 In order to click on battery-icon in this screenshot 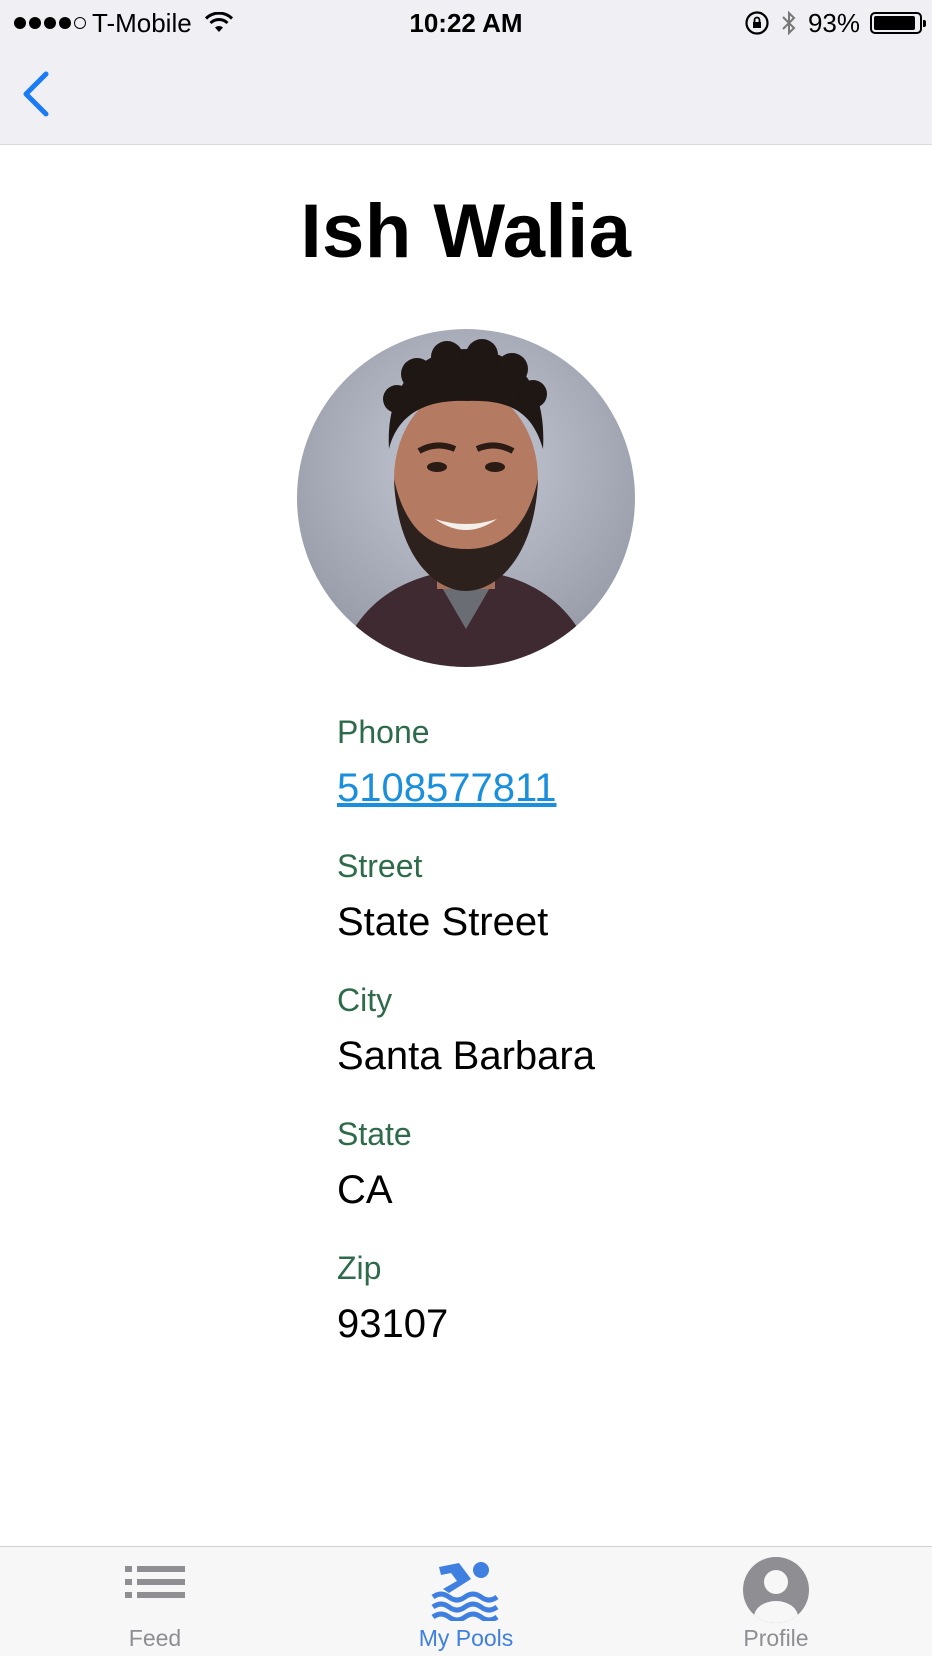, I will do `click(898, 23)`.